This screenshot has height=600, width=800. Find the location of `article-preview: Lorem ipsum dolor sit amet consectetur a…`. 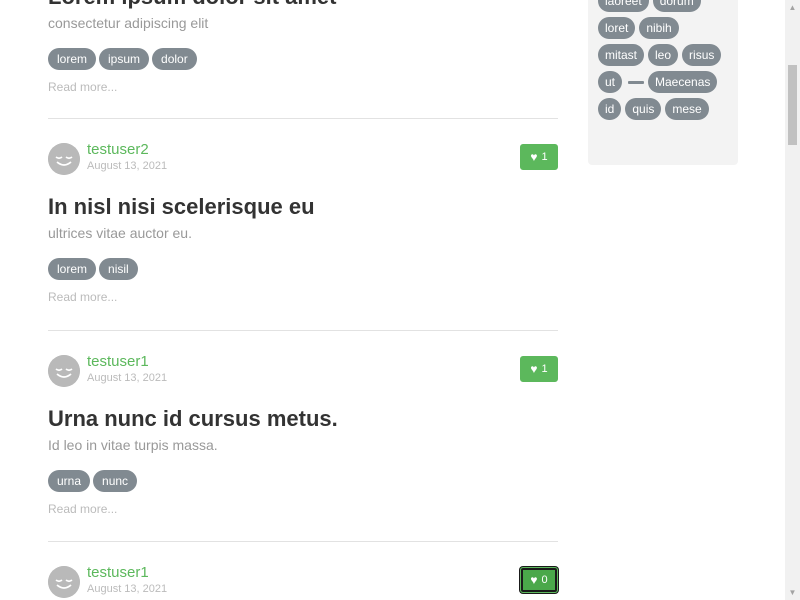

article-preview: Lorem ipsum dolor sit amet consectetur a… is located at coordinates (303, 59).